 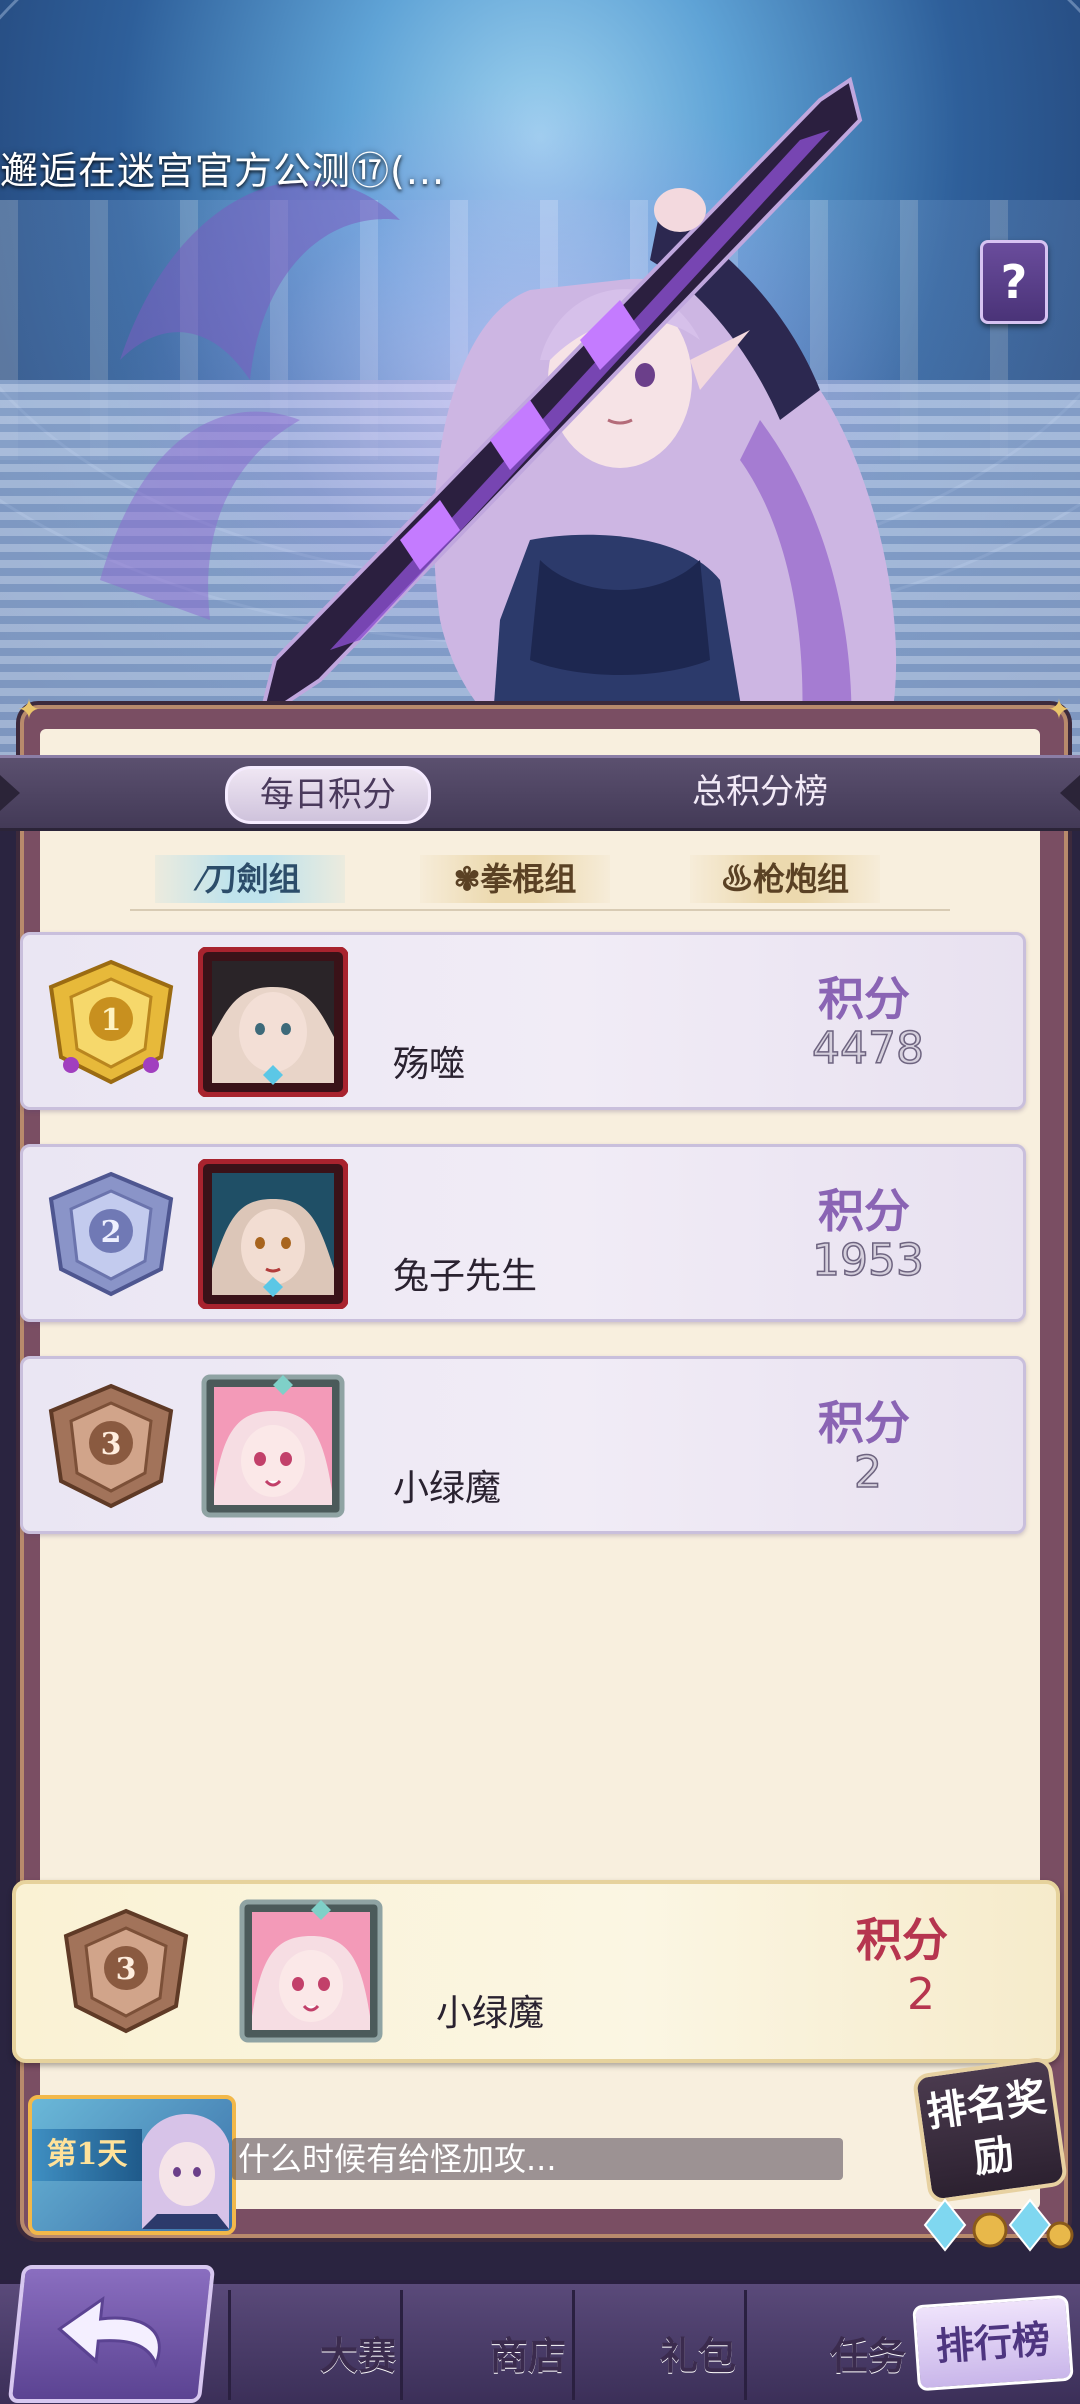 What do you see at coordinates (998, 2225) in the screenshot?
I see `reward-gems-icon` at bounding box center [998, 2225].